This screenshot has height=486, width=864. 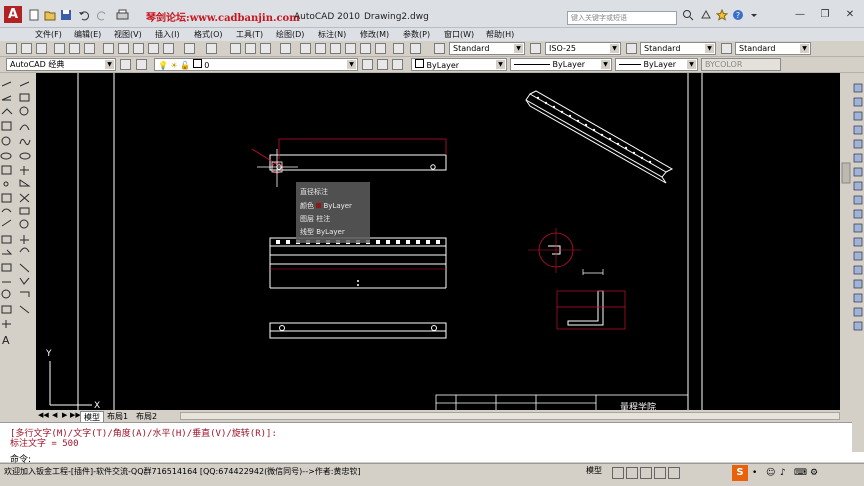 What do you see at coordinates (500, 34) in the screenshot?
I see `menu-help: 帮助(H)` at bounding box center [500, 34].